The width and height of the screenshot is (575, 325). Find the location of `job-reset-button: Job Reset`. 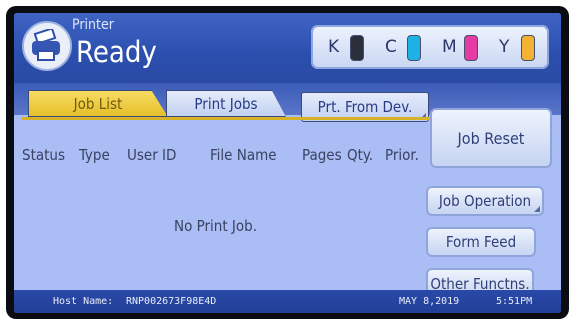

job-reset-button: Job Reset is located at coordinates (491, 138).